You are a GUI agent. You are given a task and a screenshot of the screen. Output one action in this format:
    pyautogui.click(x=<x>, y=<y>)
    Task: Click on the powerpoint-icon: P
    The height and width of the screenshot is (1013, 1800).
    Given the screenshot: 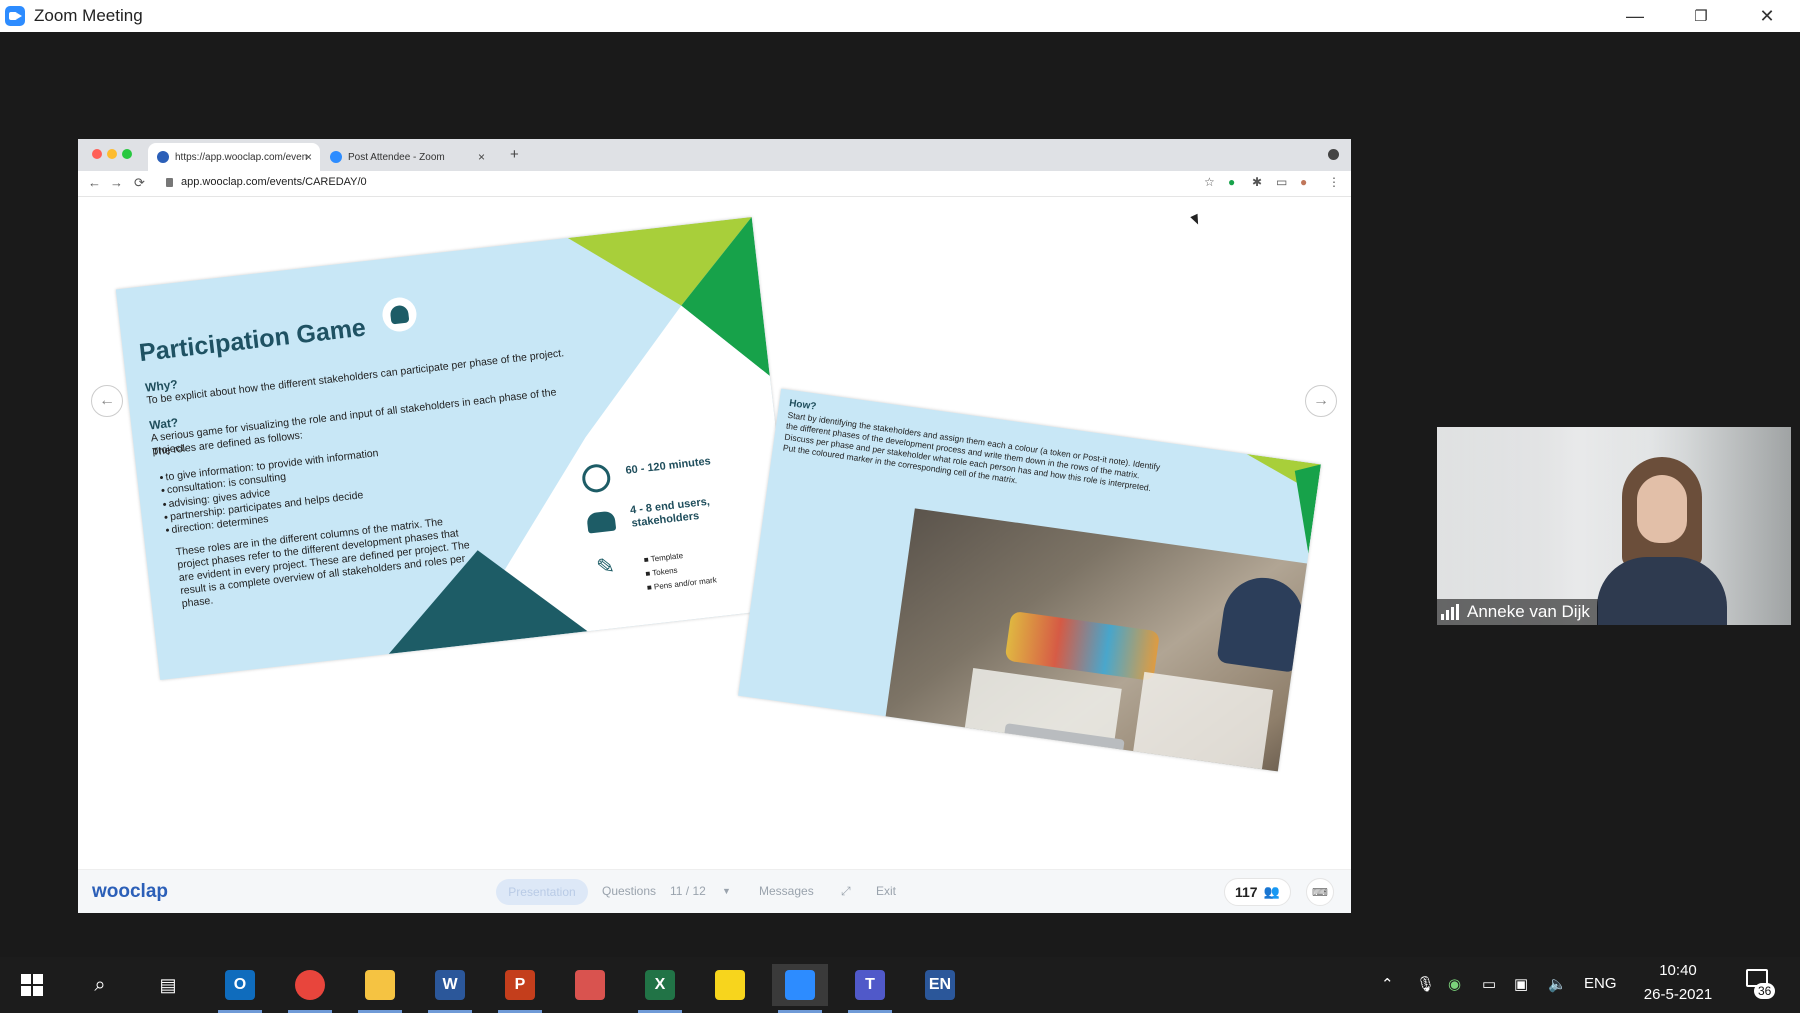 What is the action you would take?
    pyautogui.click(x=520, y=985)
    